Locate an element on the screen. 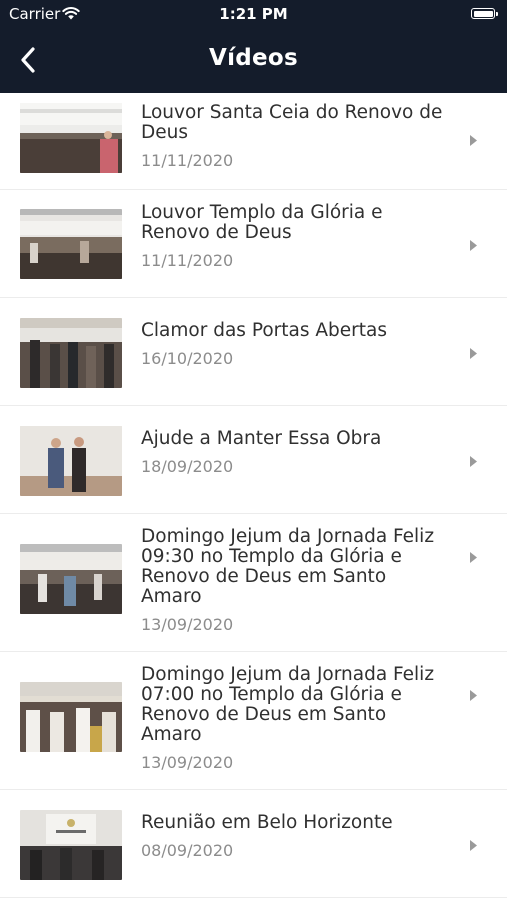  status-bar: Carrier 1:21 PM is located at coordinates (253, 14).